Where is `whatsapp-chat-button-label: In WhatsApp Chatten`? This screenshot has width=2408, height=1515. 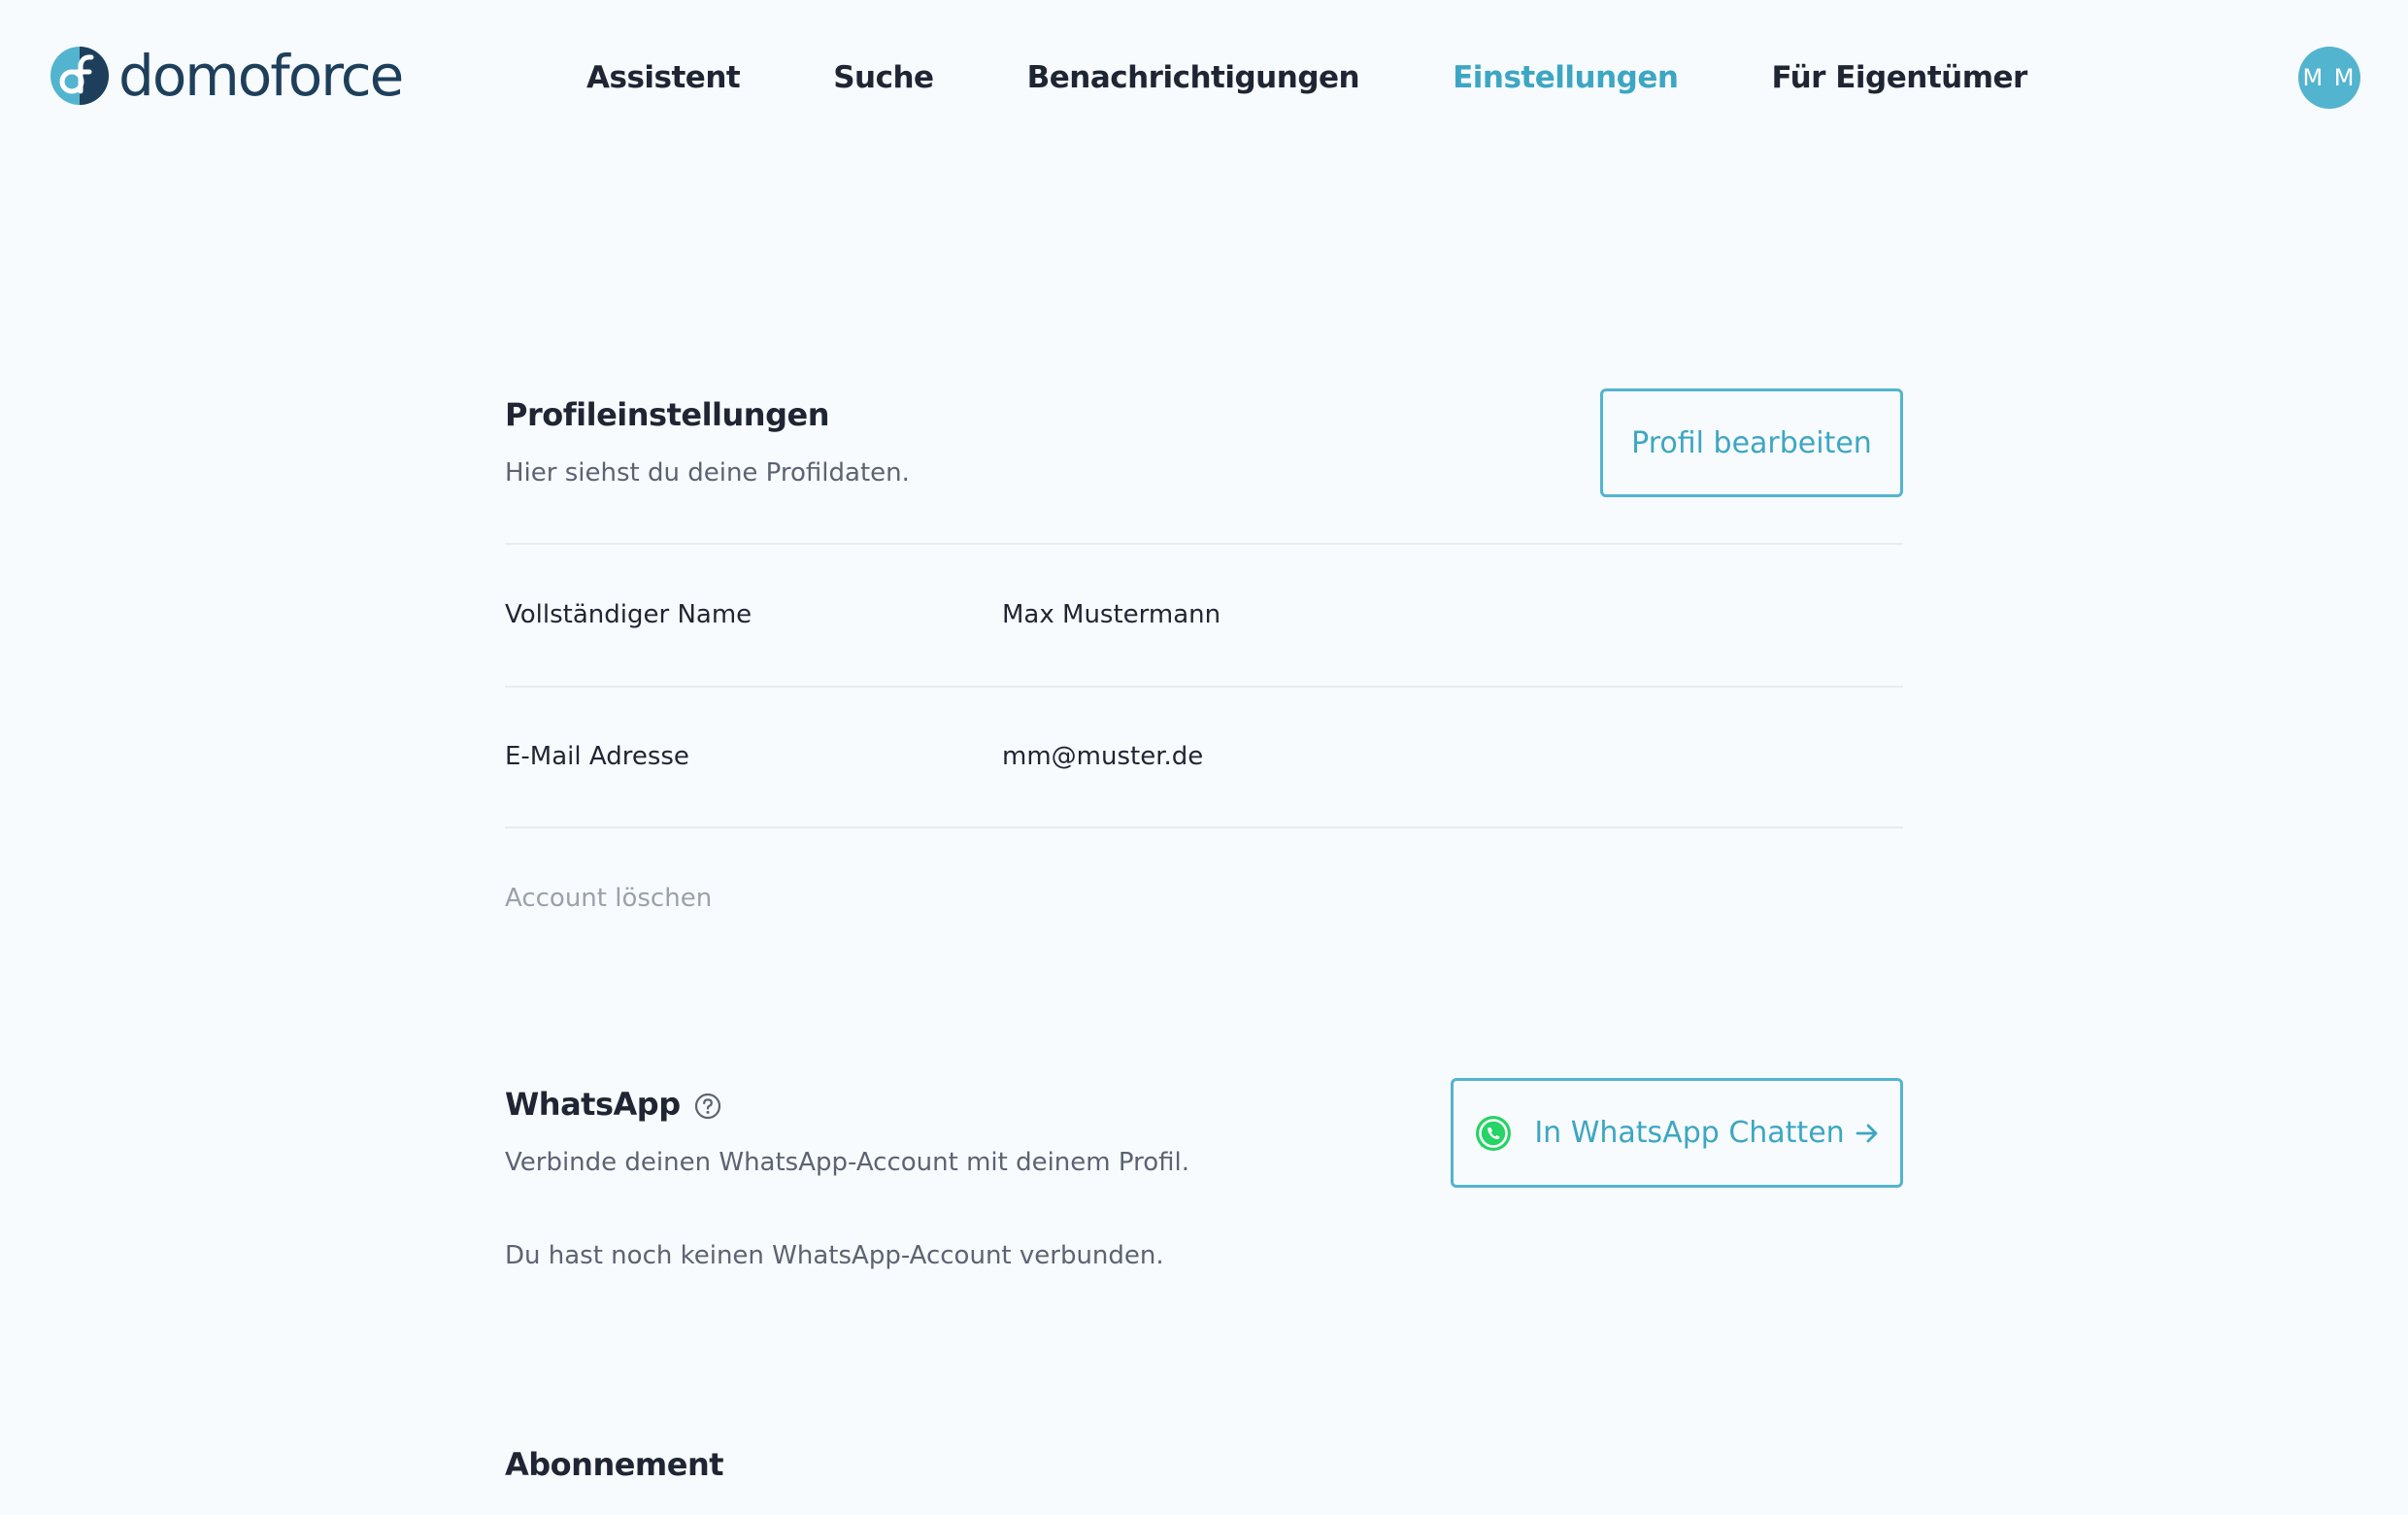
whatsapp-chat-button-label: In WhatsApp Chatten is located at coordinates (1690, 1133).